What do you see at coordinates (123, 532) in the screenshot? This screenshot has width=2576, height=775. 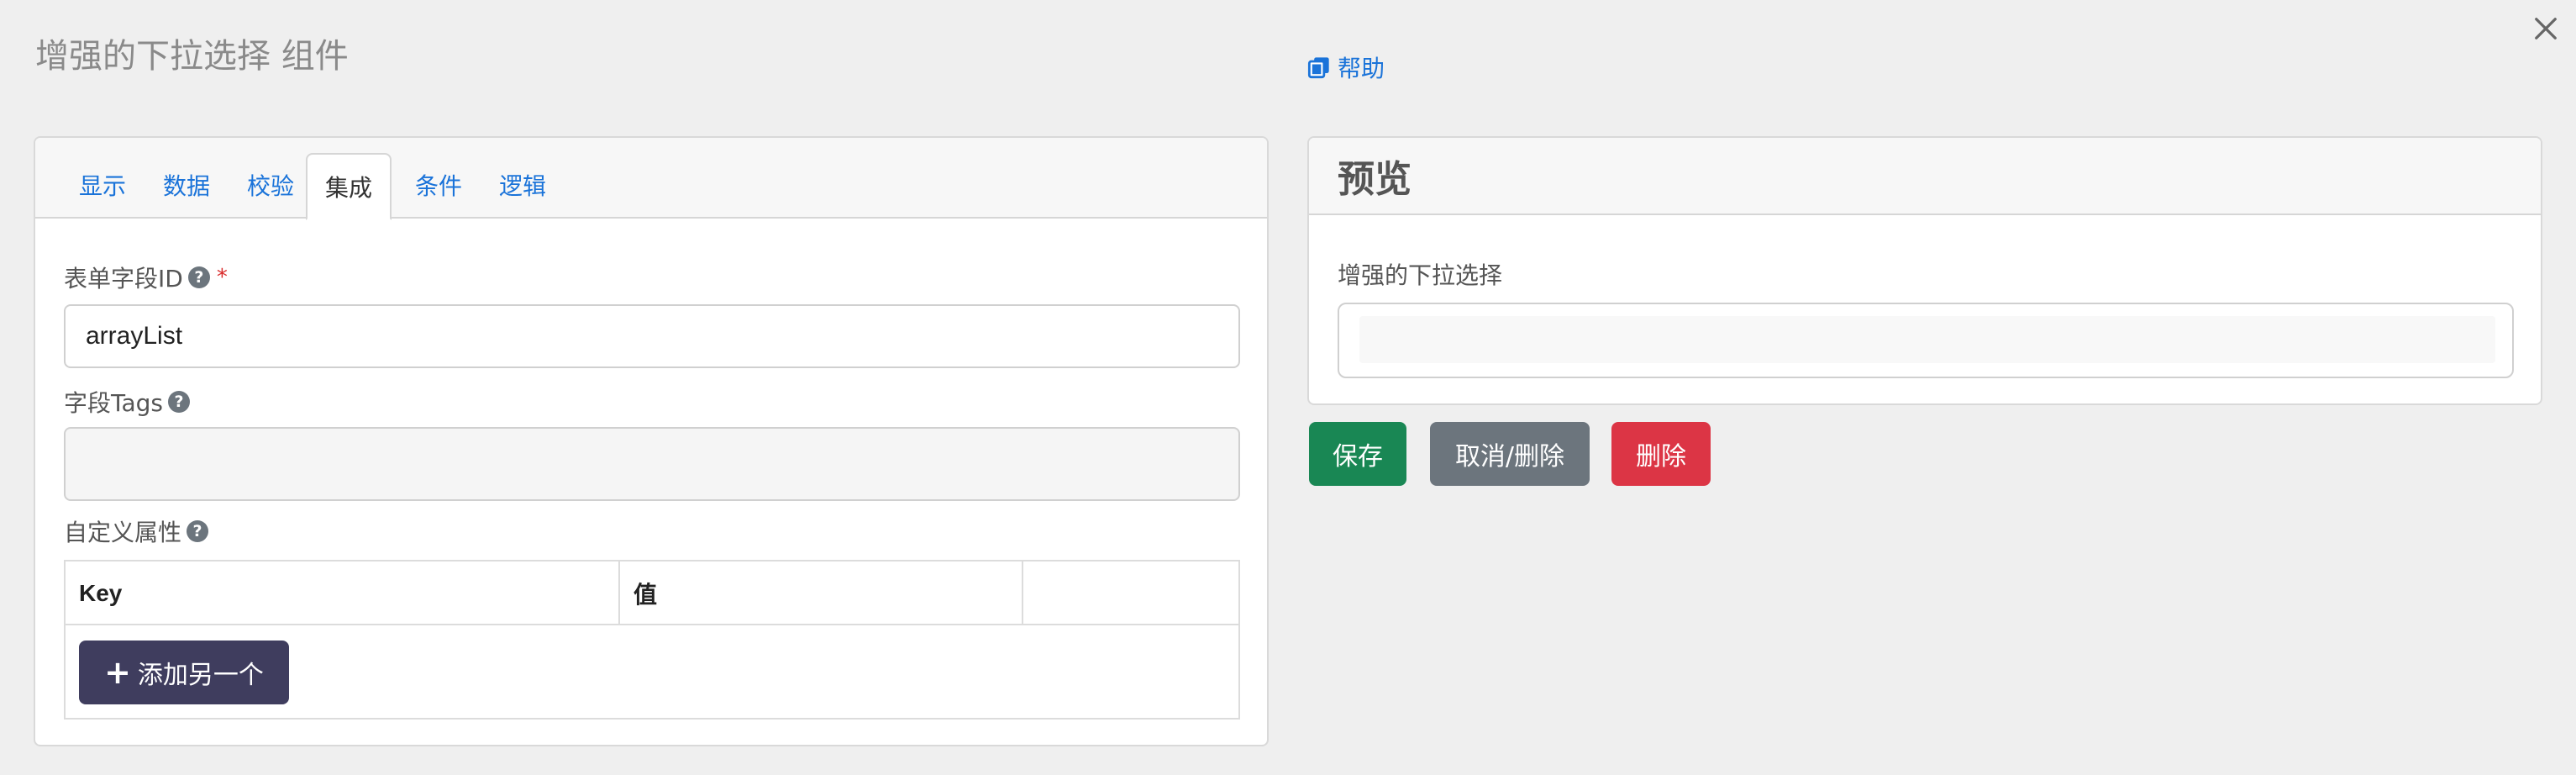 I see `custom-props-label: 自定义属性` at bounding box center [123, 532].